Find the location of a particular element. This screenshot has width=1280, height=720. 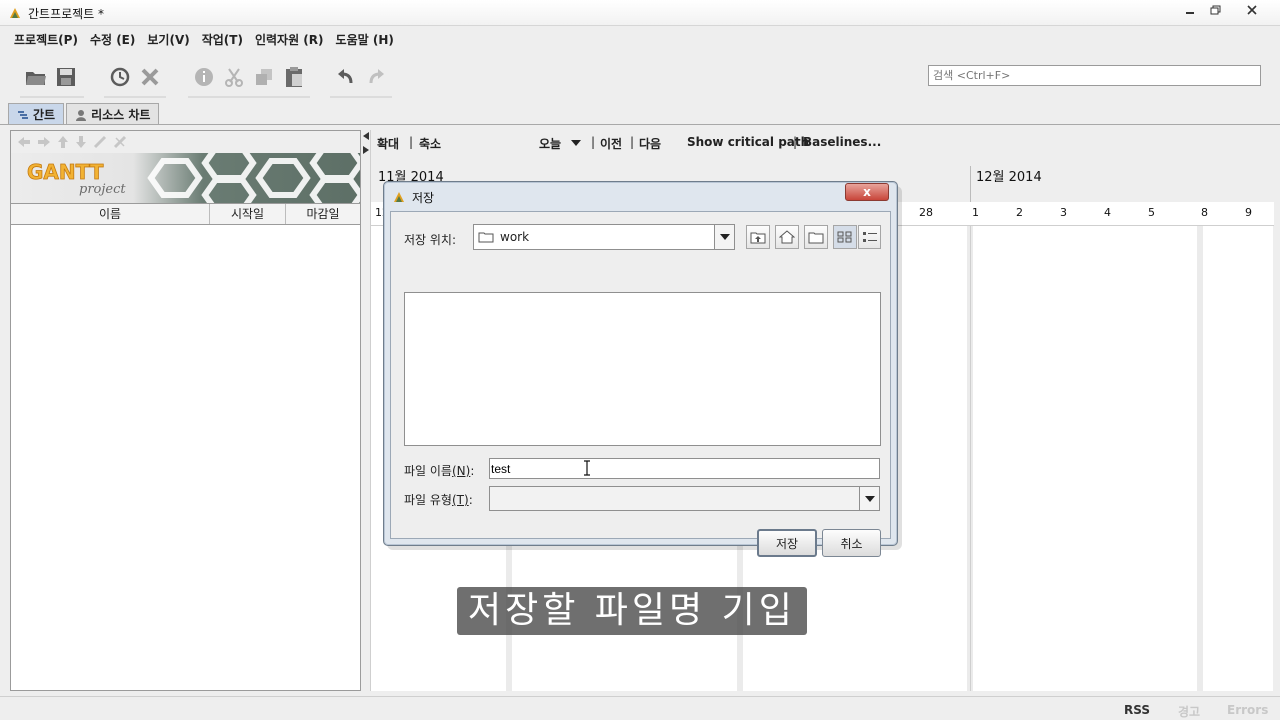

file-name-label-text: 파일 이름 is located at coordinates (428, 471).